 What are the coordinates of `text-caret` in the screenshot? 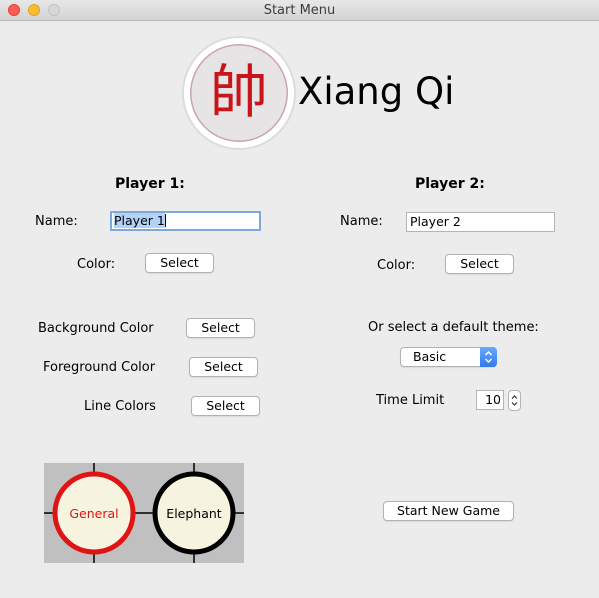 It's located at (165, 220).